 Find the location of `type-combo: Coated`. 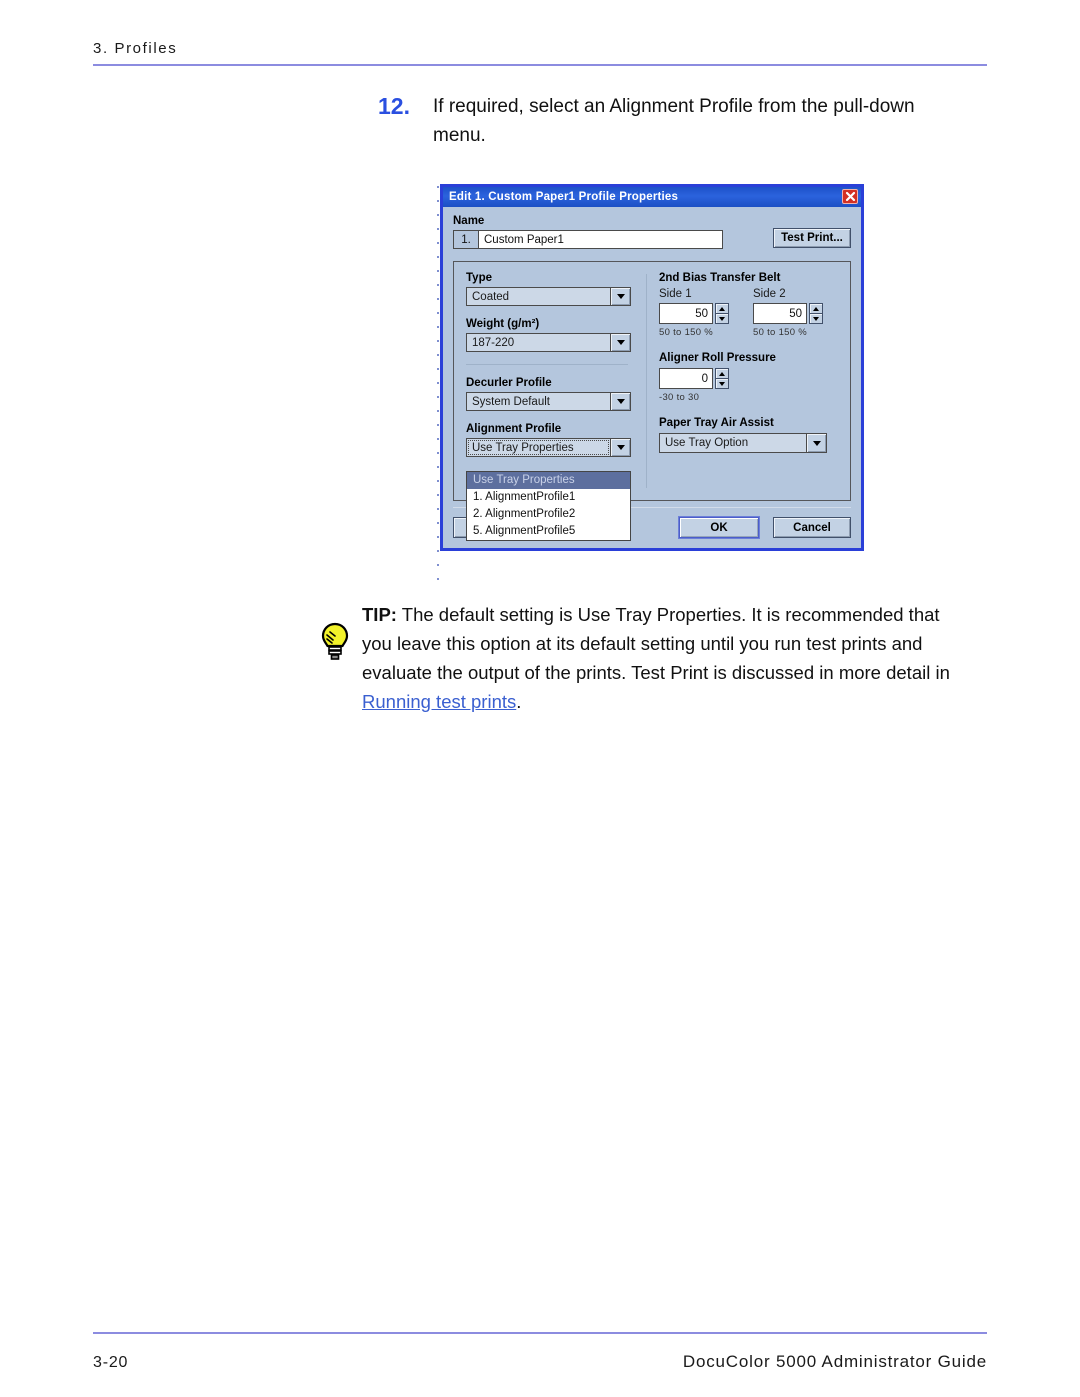

type-combo: Coated is located at coordinates (548, 296).